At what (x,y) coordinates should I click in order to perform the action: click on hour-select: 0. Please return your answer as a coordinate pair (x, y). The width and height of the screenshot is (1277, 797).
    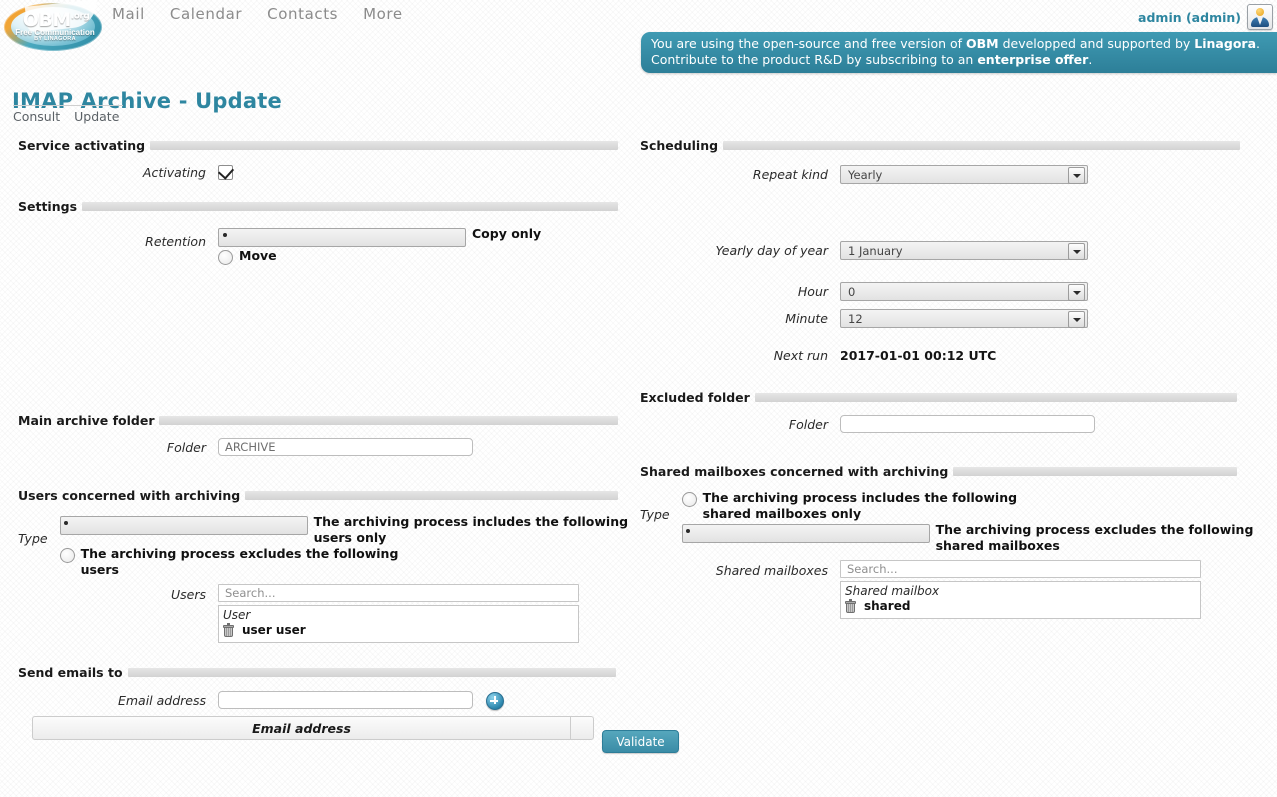
    Looking at the image, I should click on (964, 291).